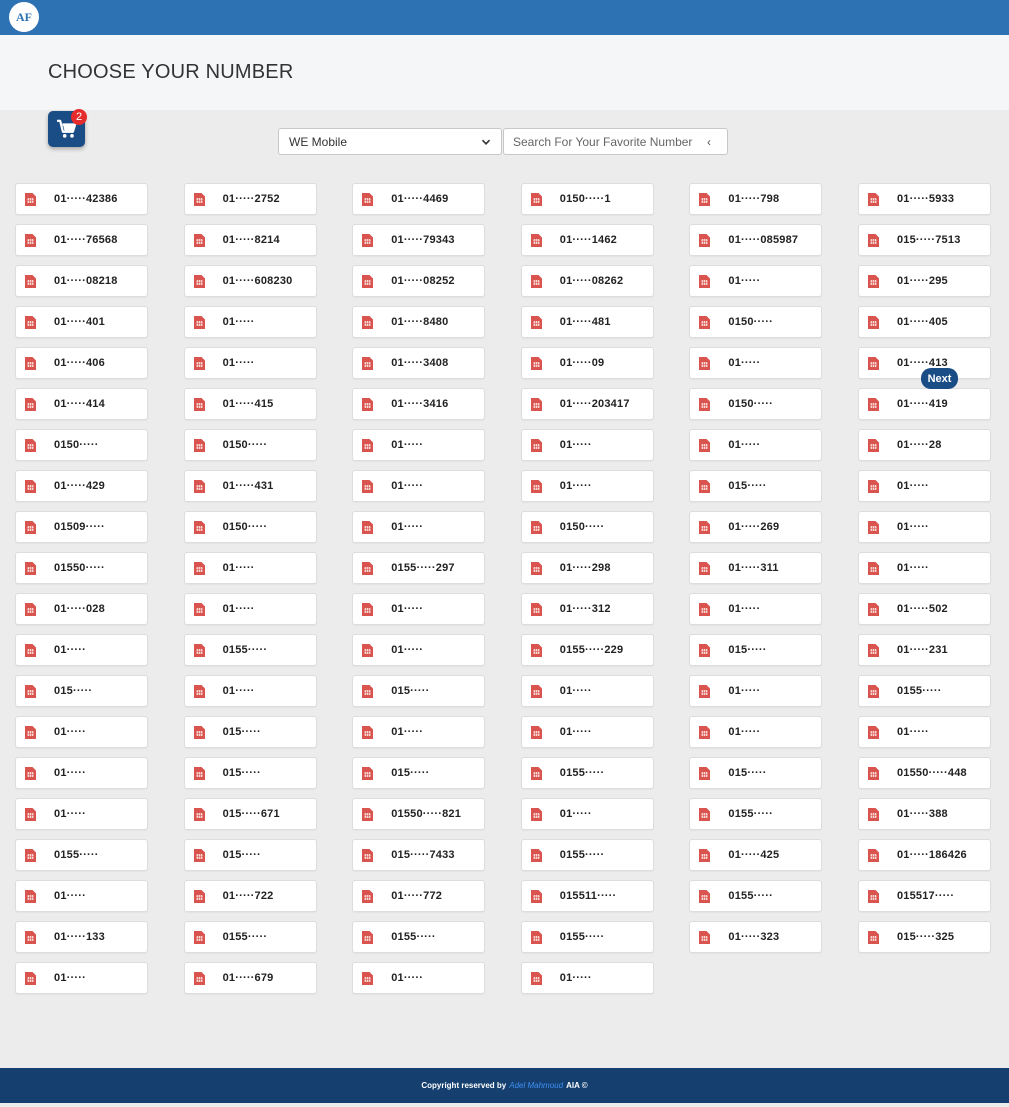 The width and height of the screenshot is (1009, 1107). Describe the element at coordinates (756, 199) in the screenshot. I see `number-card: 01·····798` at that location.